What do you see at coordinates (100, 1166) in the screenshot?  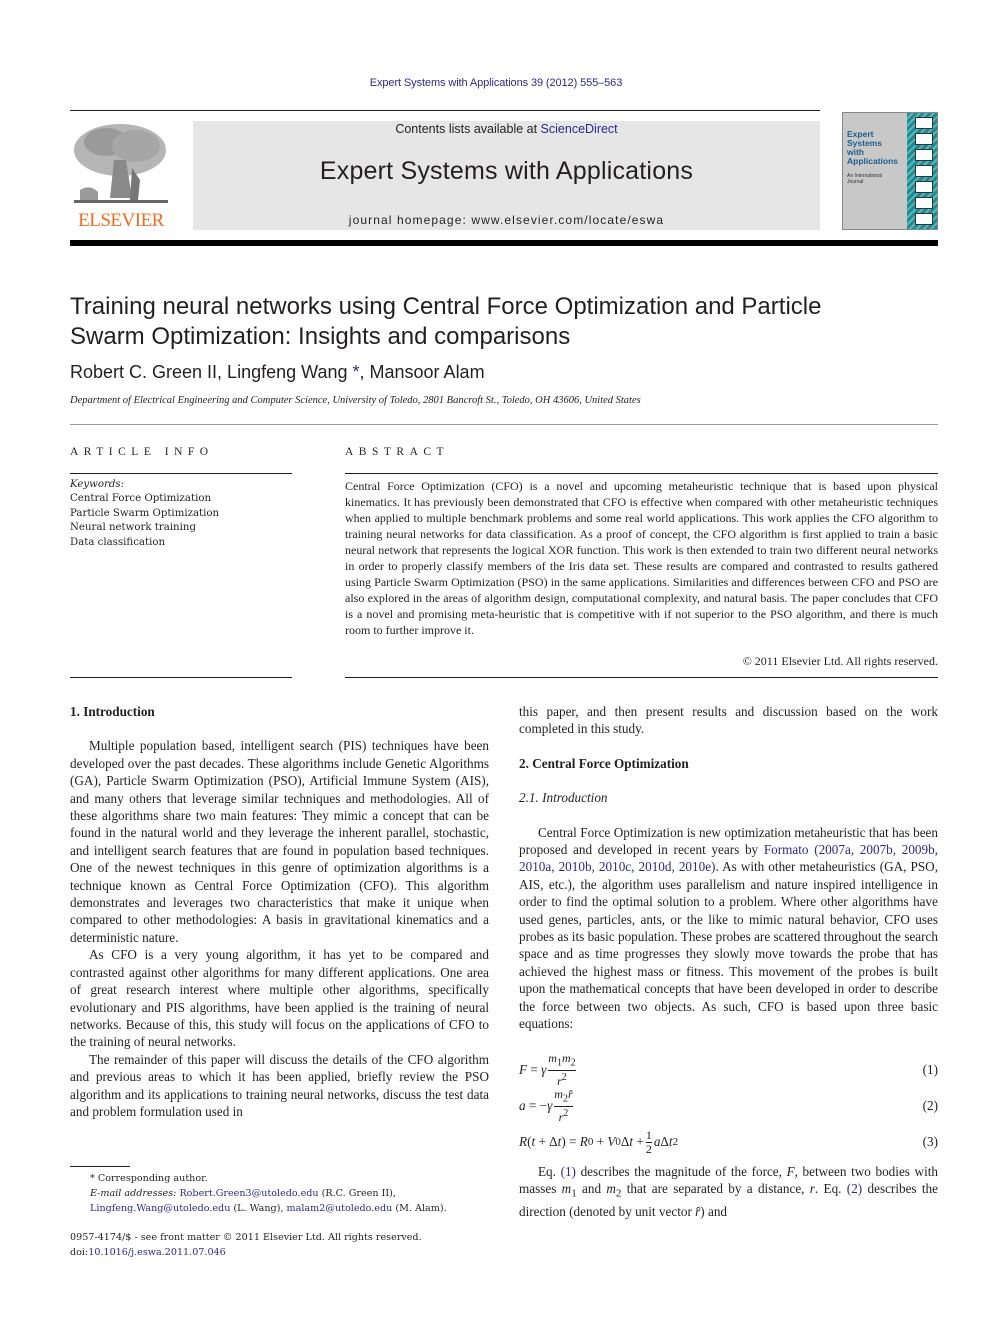 I see `footnote-rule` at bounding box center [100, 1166].